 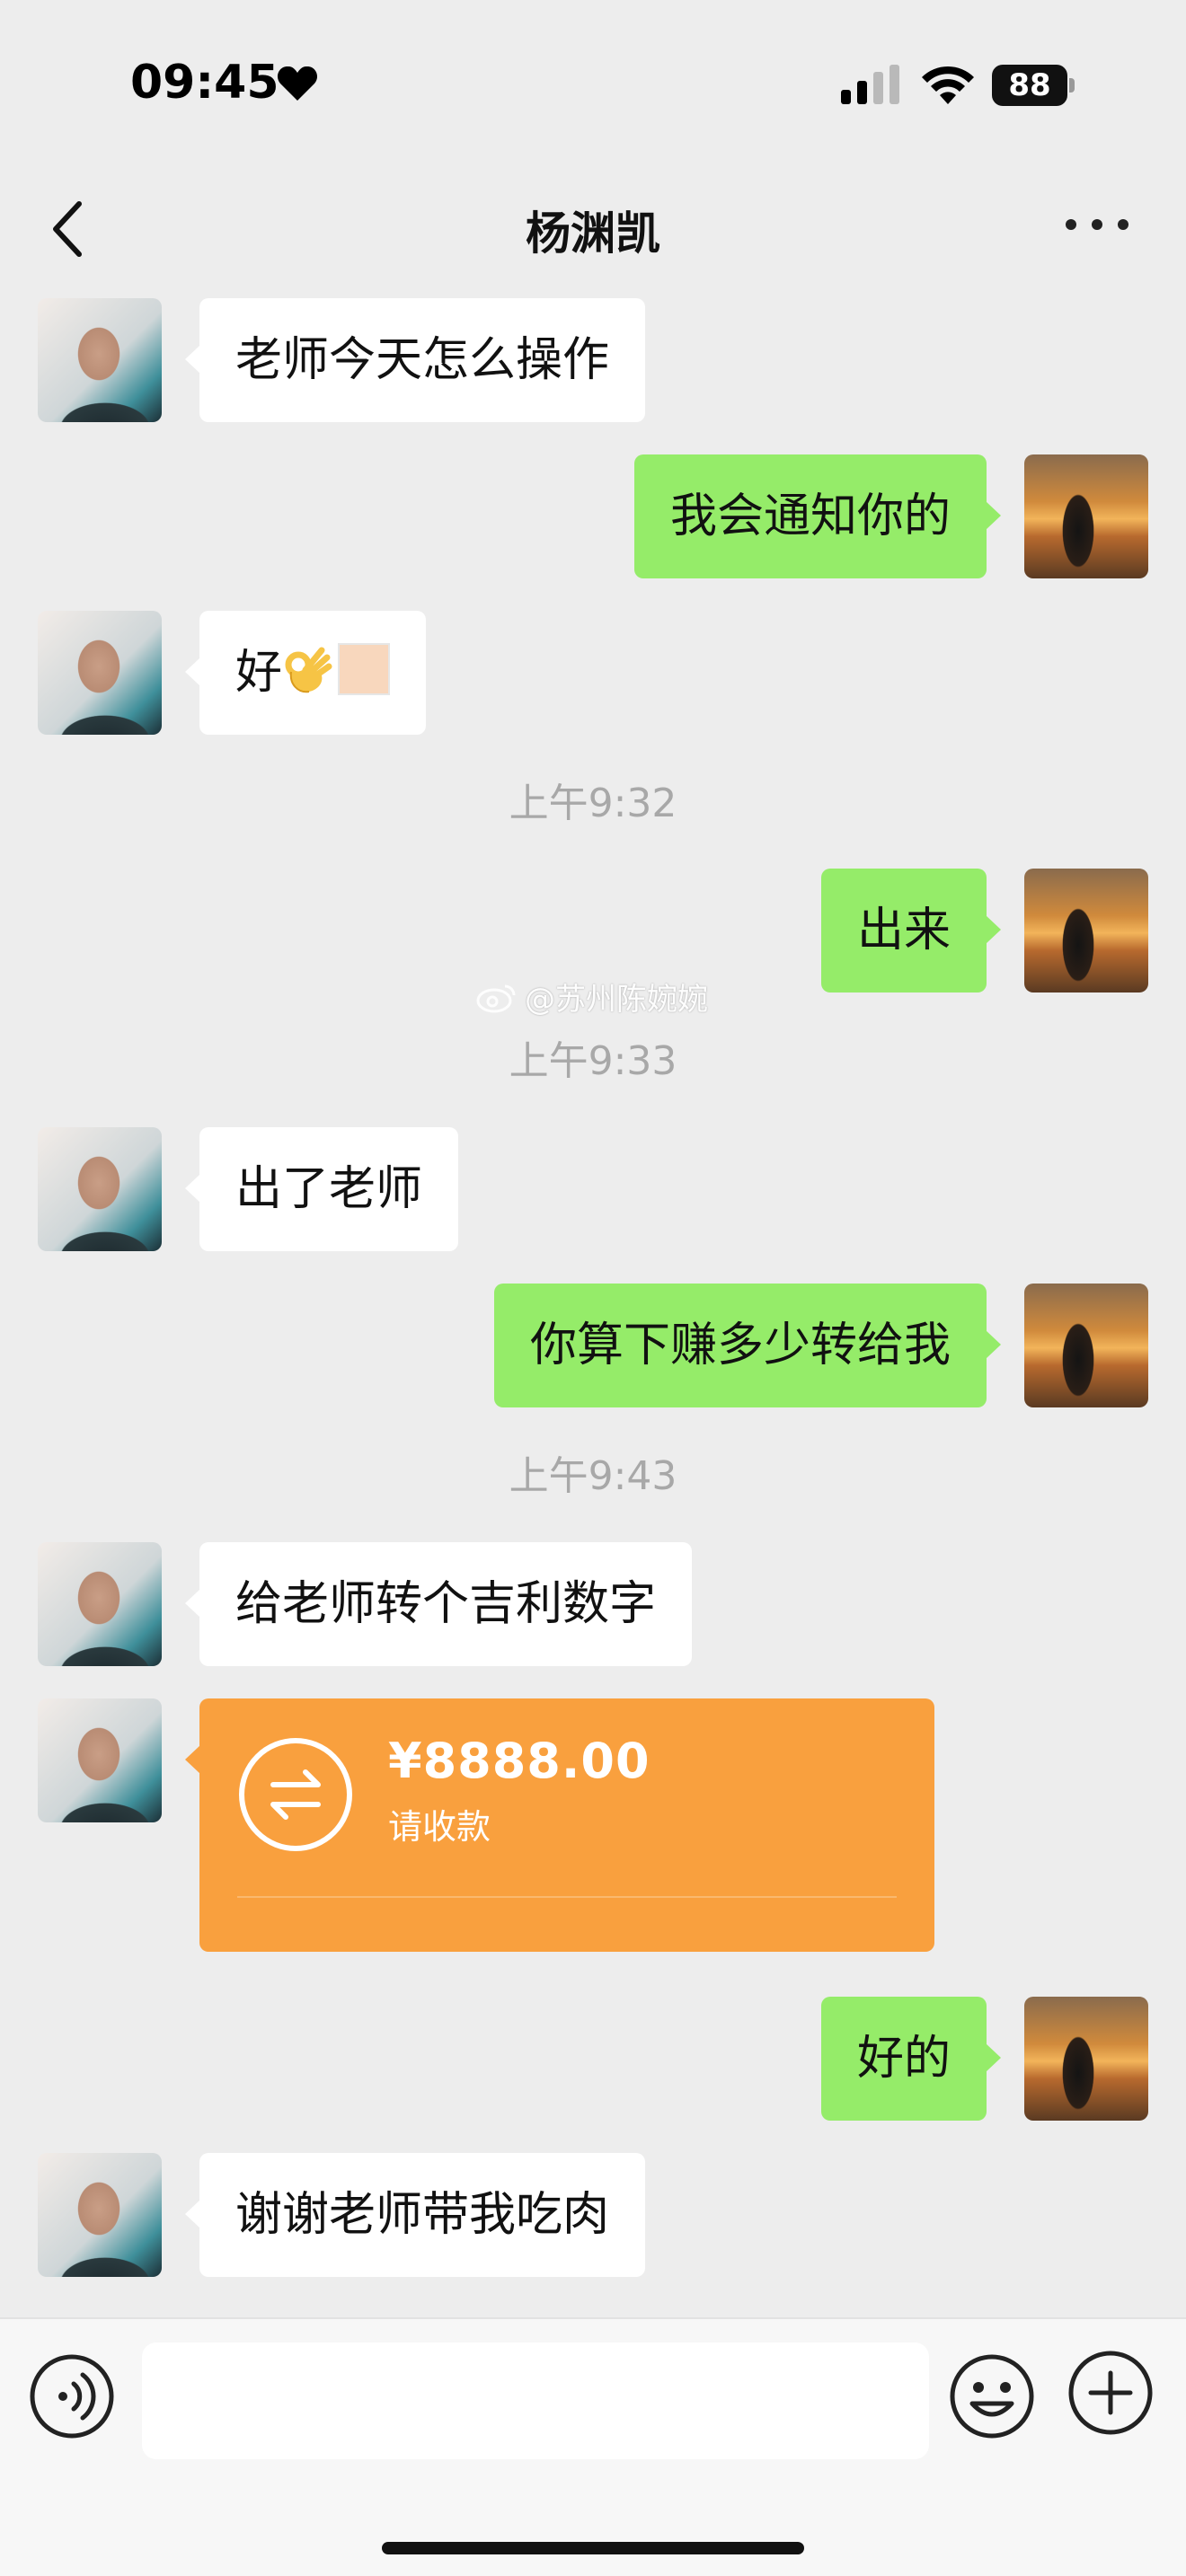 What do you see at coordinates (72, 2396) in the screenshot?
I see `voice-button` at bounding box center [72, 2396].